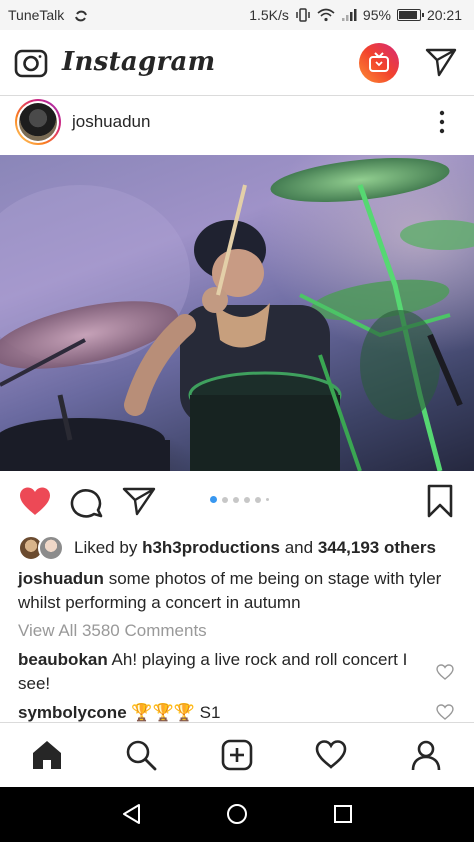 The image size is (474, 842). I want to click on liker-avatar, so click(51, 548).